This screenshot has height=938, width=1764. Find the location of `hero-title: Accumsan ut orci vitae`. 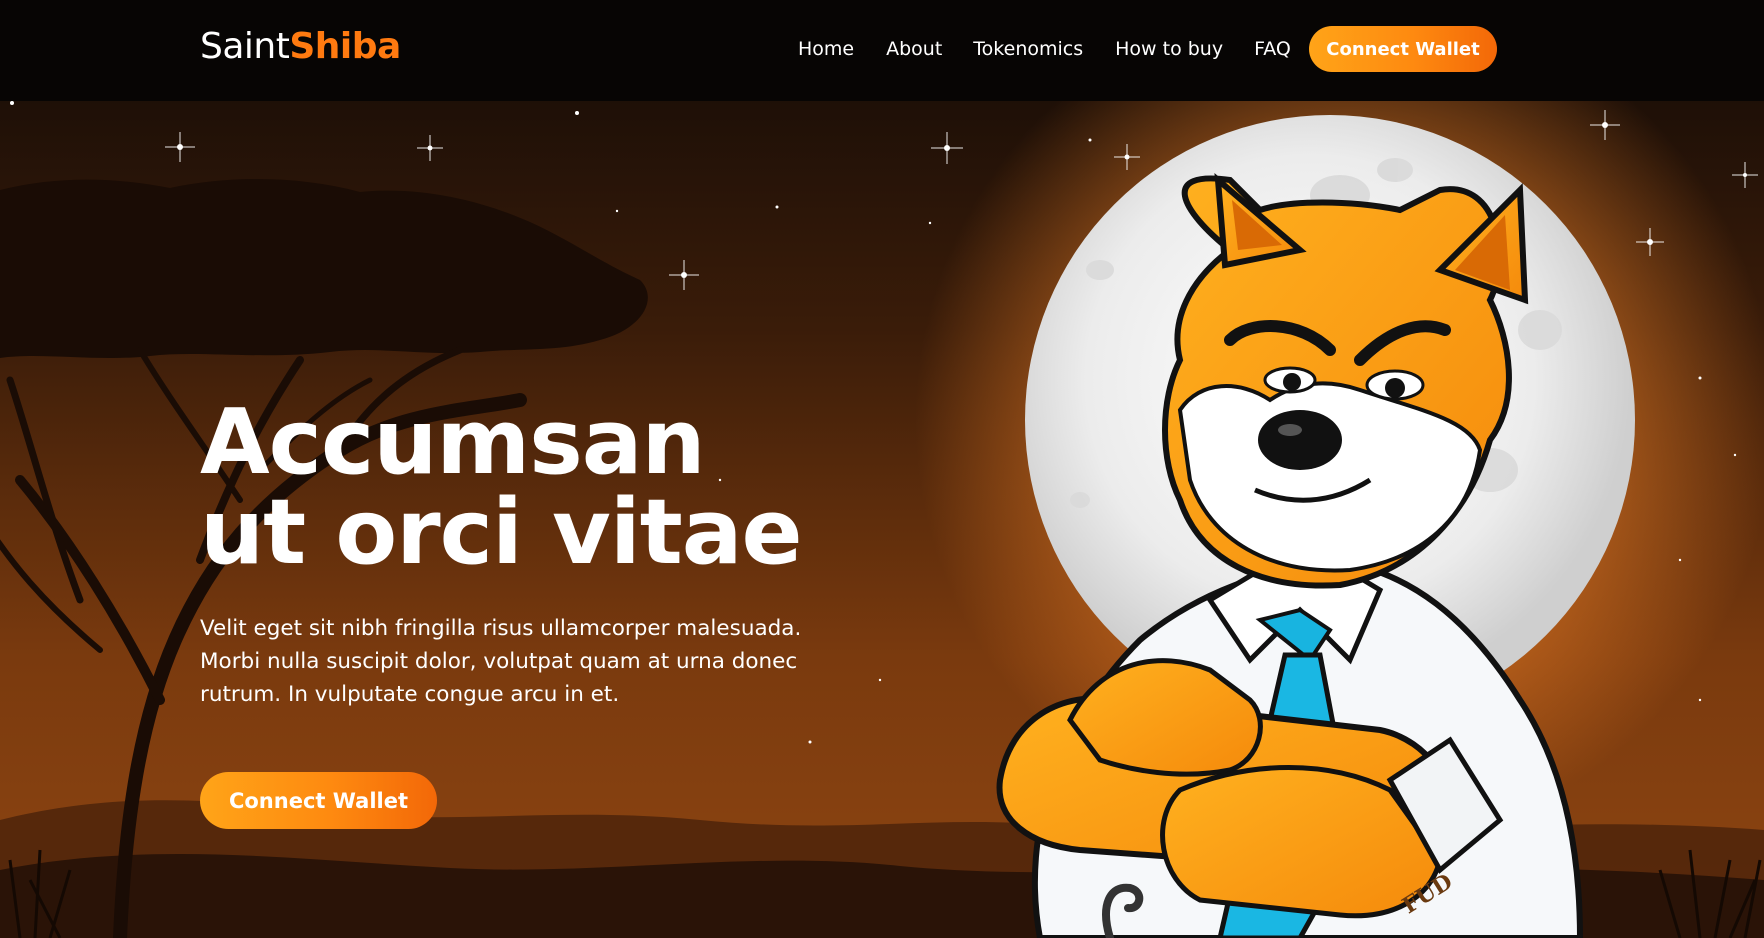

hero-title: Accumsan ut orci vitae is located at coordinates (550, 488).